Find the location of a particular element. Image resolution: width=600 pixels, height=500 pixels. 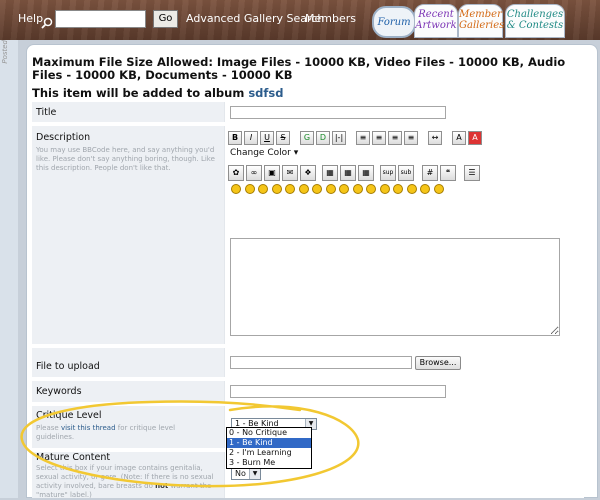

file-path-input is located at coordinates (321, 362).